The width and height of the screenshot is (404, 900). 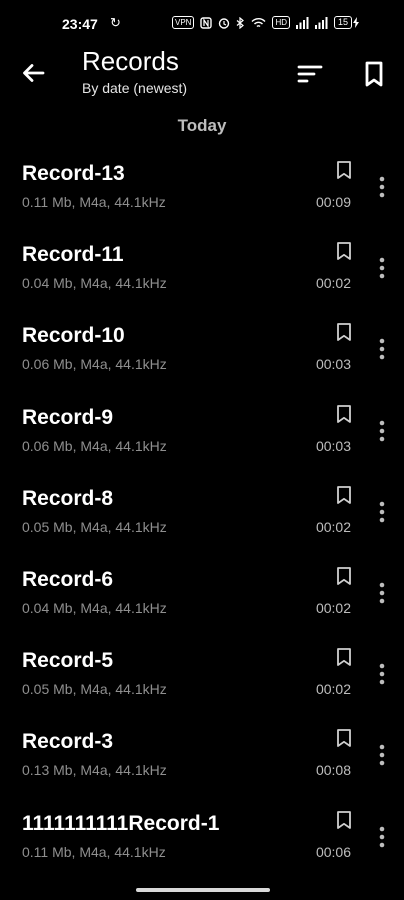 I want to click on signal-1-icon, so click(x=302, y=22).